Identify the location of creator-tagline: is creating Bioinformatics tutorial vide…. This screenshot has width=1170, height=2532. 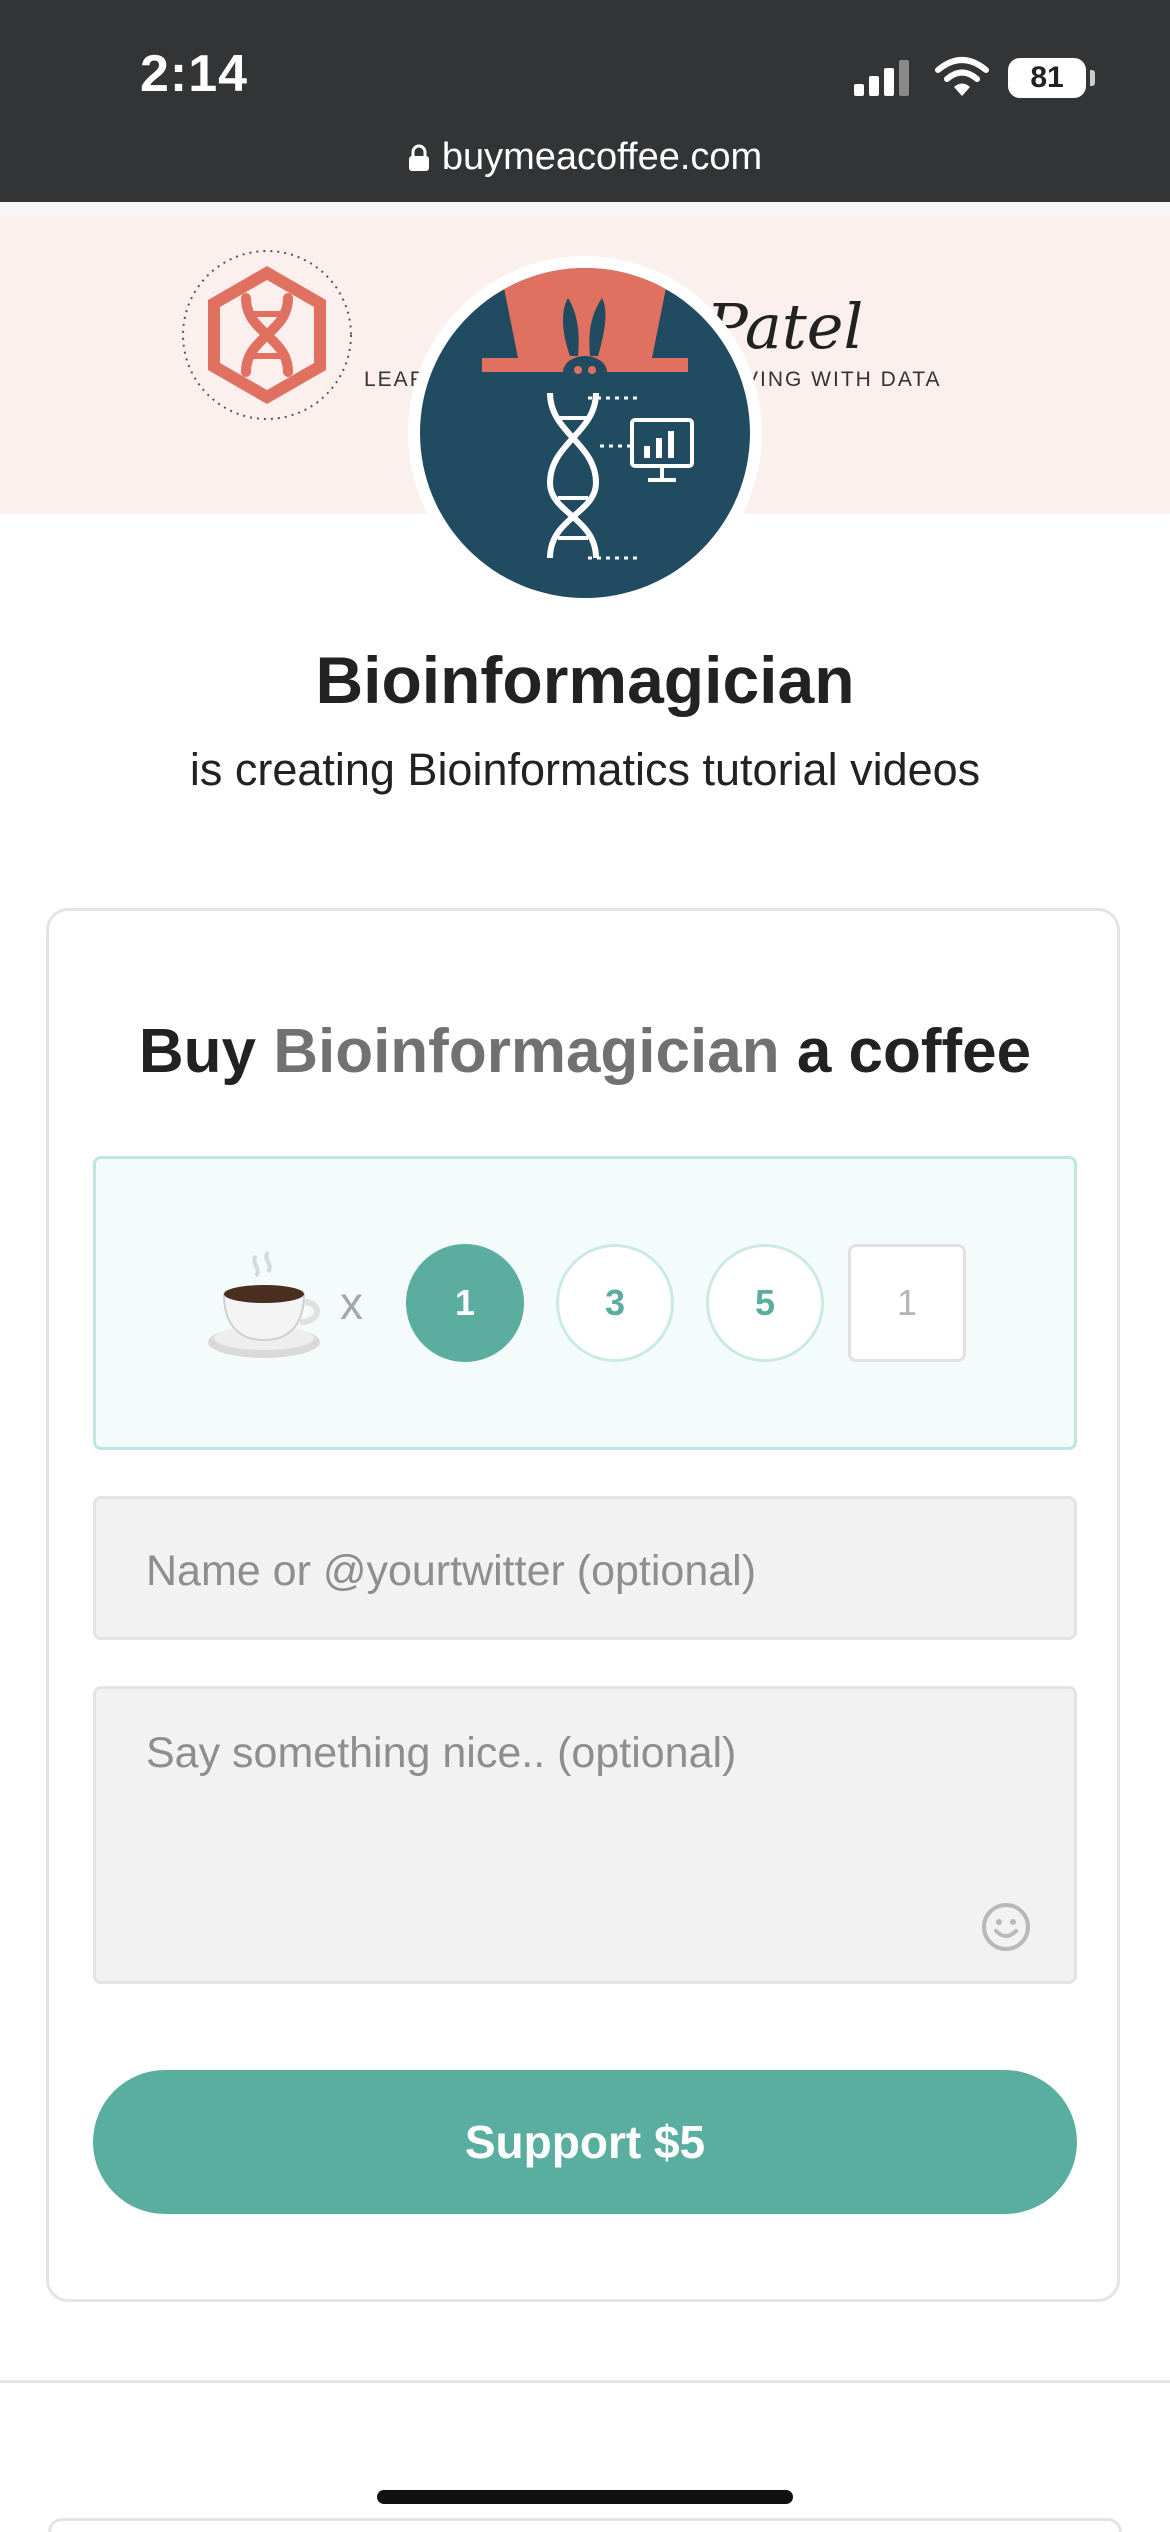
(585, 769).